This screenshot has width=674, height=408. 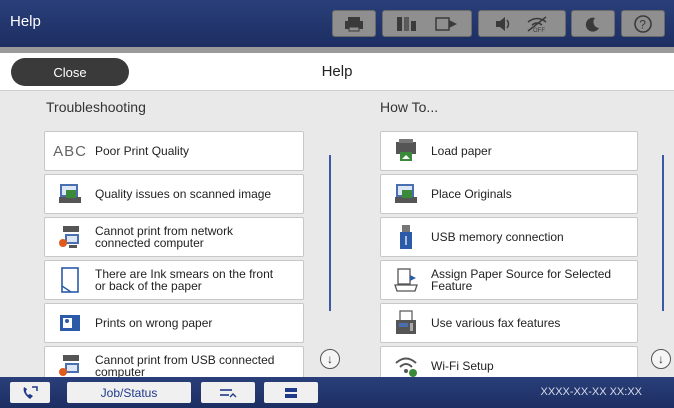 I want to click on job-status-button: Job/Status, so click(x=129, y=392).